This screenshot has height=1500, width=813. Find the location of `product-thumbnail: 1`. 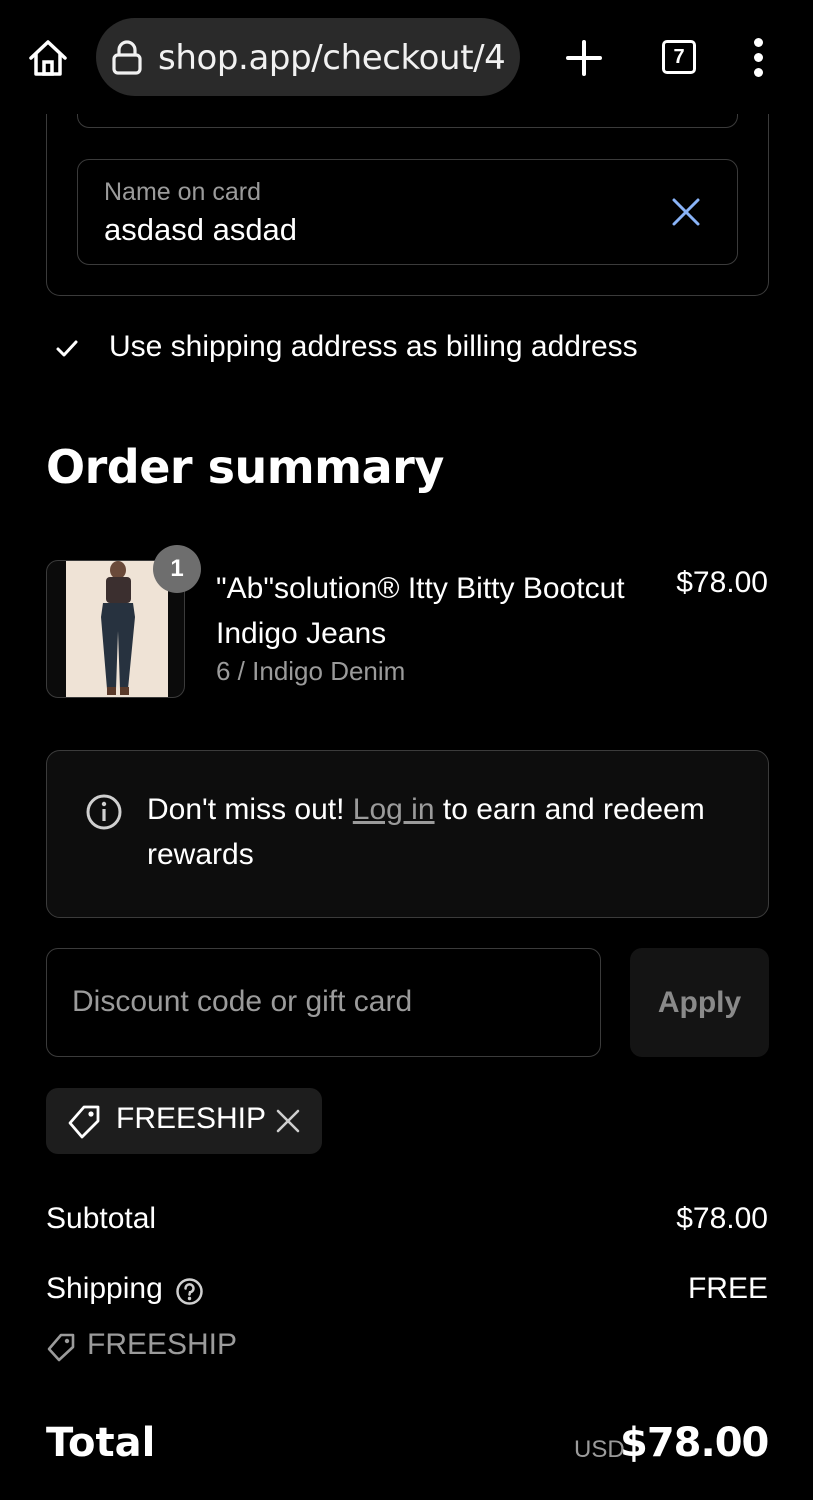

product-thumbnail: 1 is located at coordinates (123, 621).